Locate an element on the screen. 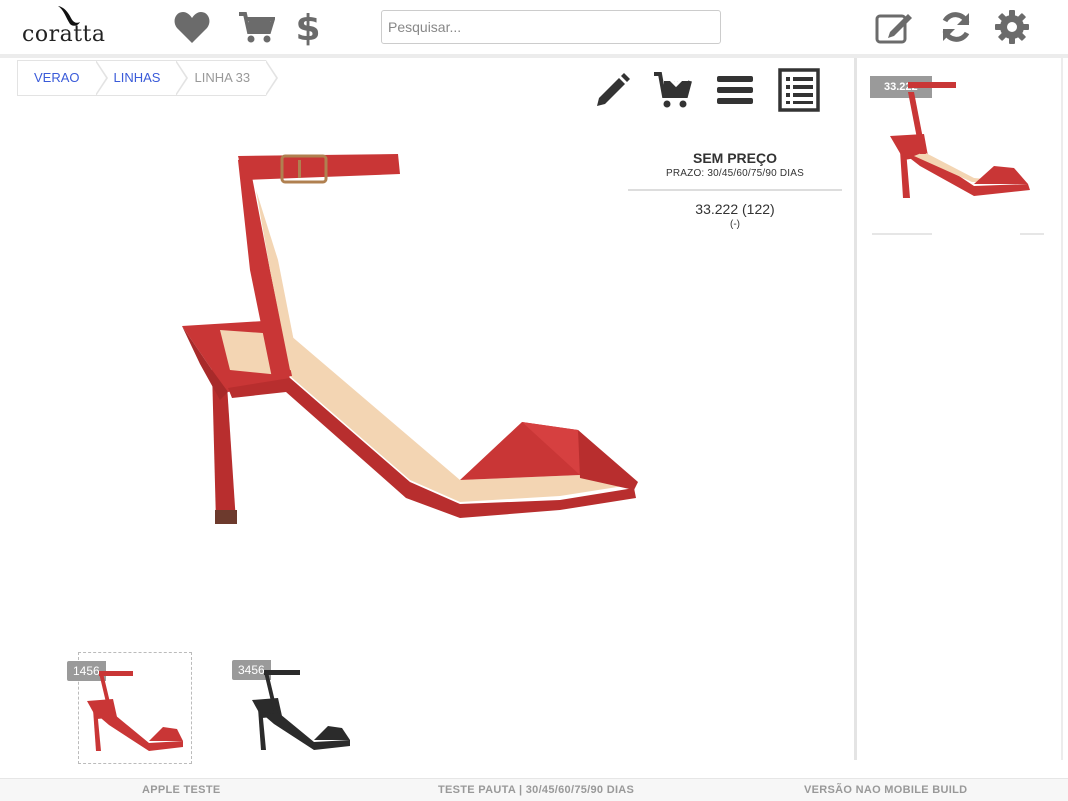  right-border is located at coordinates (1062, 409).